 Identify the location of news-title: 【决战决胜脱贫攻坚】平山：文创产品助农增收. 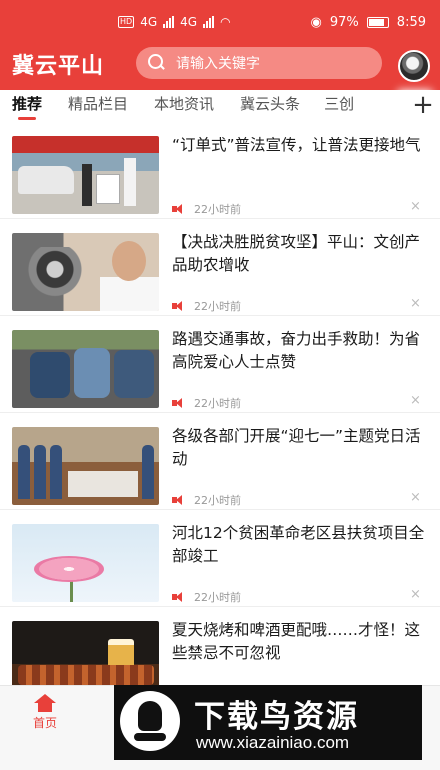
(296, 253).